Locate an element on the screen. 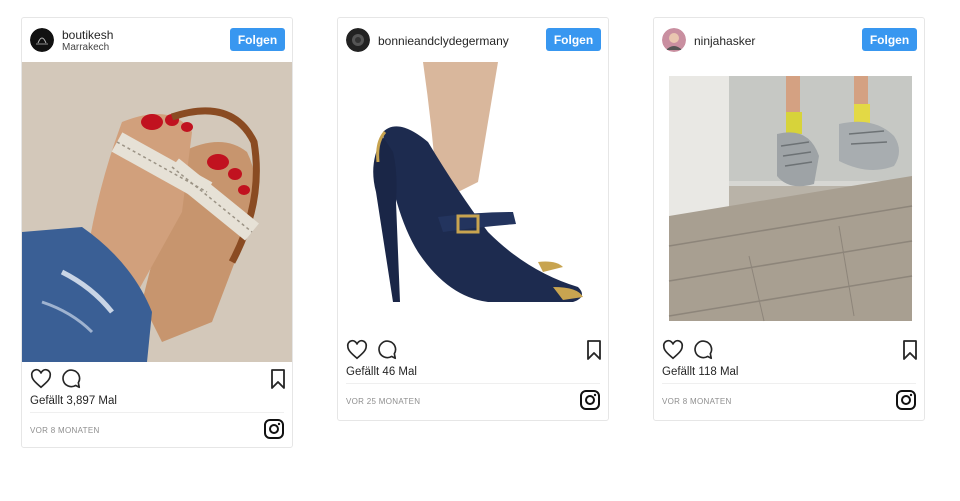 This screenshot has height=501, width=960. like-count: Gefällt 46 Mal is located at coordinates (473, 373).